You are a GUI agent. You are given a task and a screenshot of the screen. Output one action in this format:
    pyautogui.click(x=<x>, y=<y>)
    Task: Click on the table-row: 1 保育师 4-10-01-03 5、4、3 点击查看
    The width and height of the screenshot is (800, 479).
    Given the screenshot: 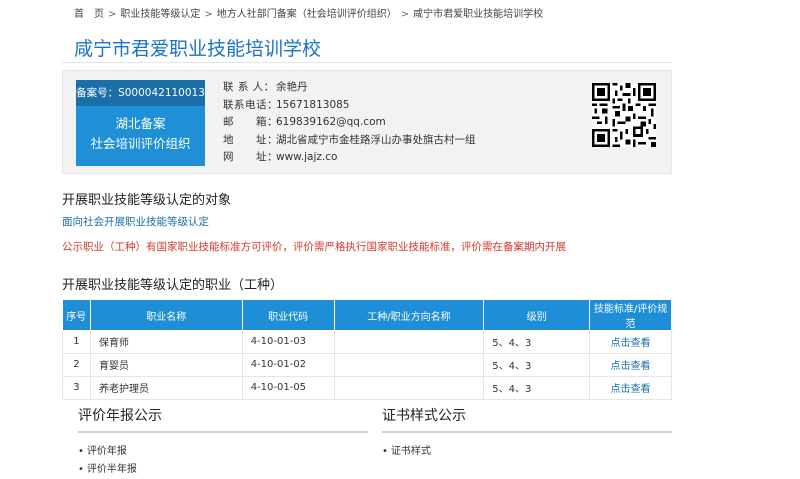 What is the action you would take?
    pyautogui.click(x=367, y=342)
    